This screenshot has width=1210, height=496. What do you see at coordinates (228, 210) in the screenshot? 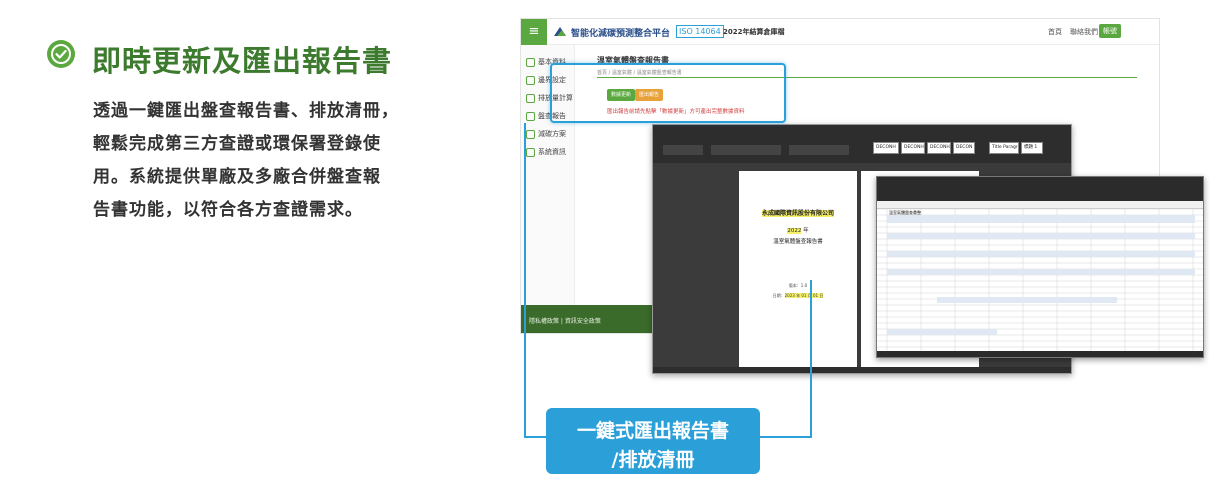
I see `feature-description-line: 告書功能，以符合各方查證需求。` at bounding box center [228, 210].